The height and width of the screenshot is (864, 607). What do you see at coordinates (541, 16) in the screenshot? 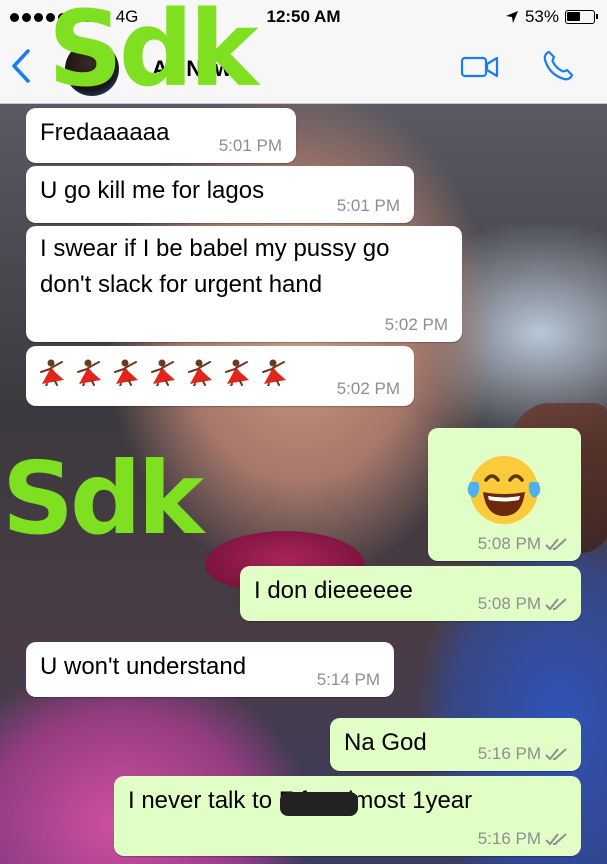
I see `battery-percent: 53%` at bounding box center [541, 16].